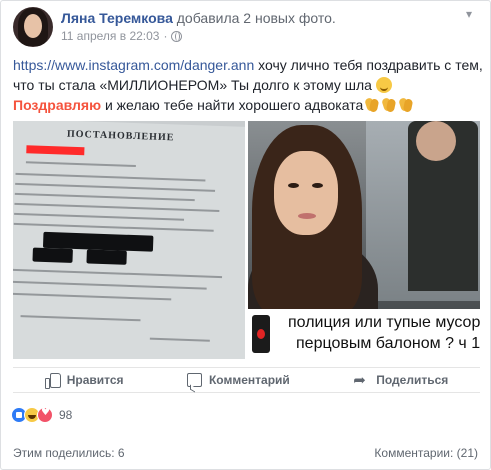 Image resolution: width=491 pixels, height=470 pixels. What do you see at coordinates (383, 85) in the screenshot?
I see `smile-emoji-icon` at bounding box center [383, 85].